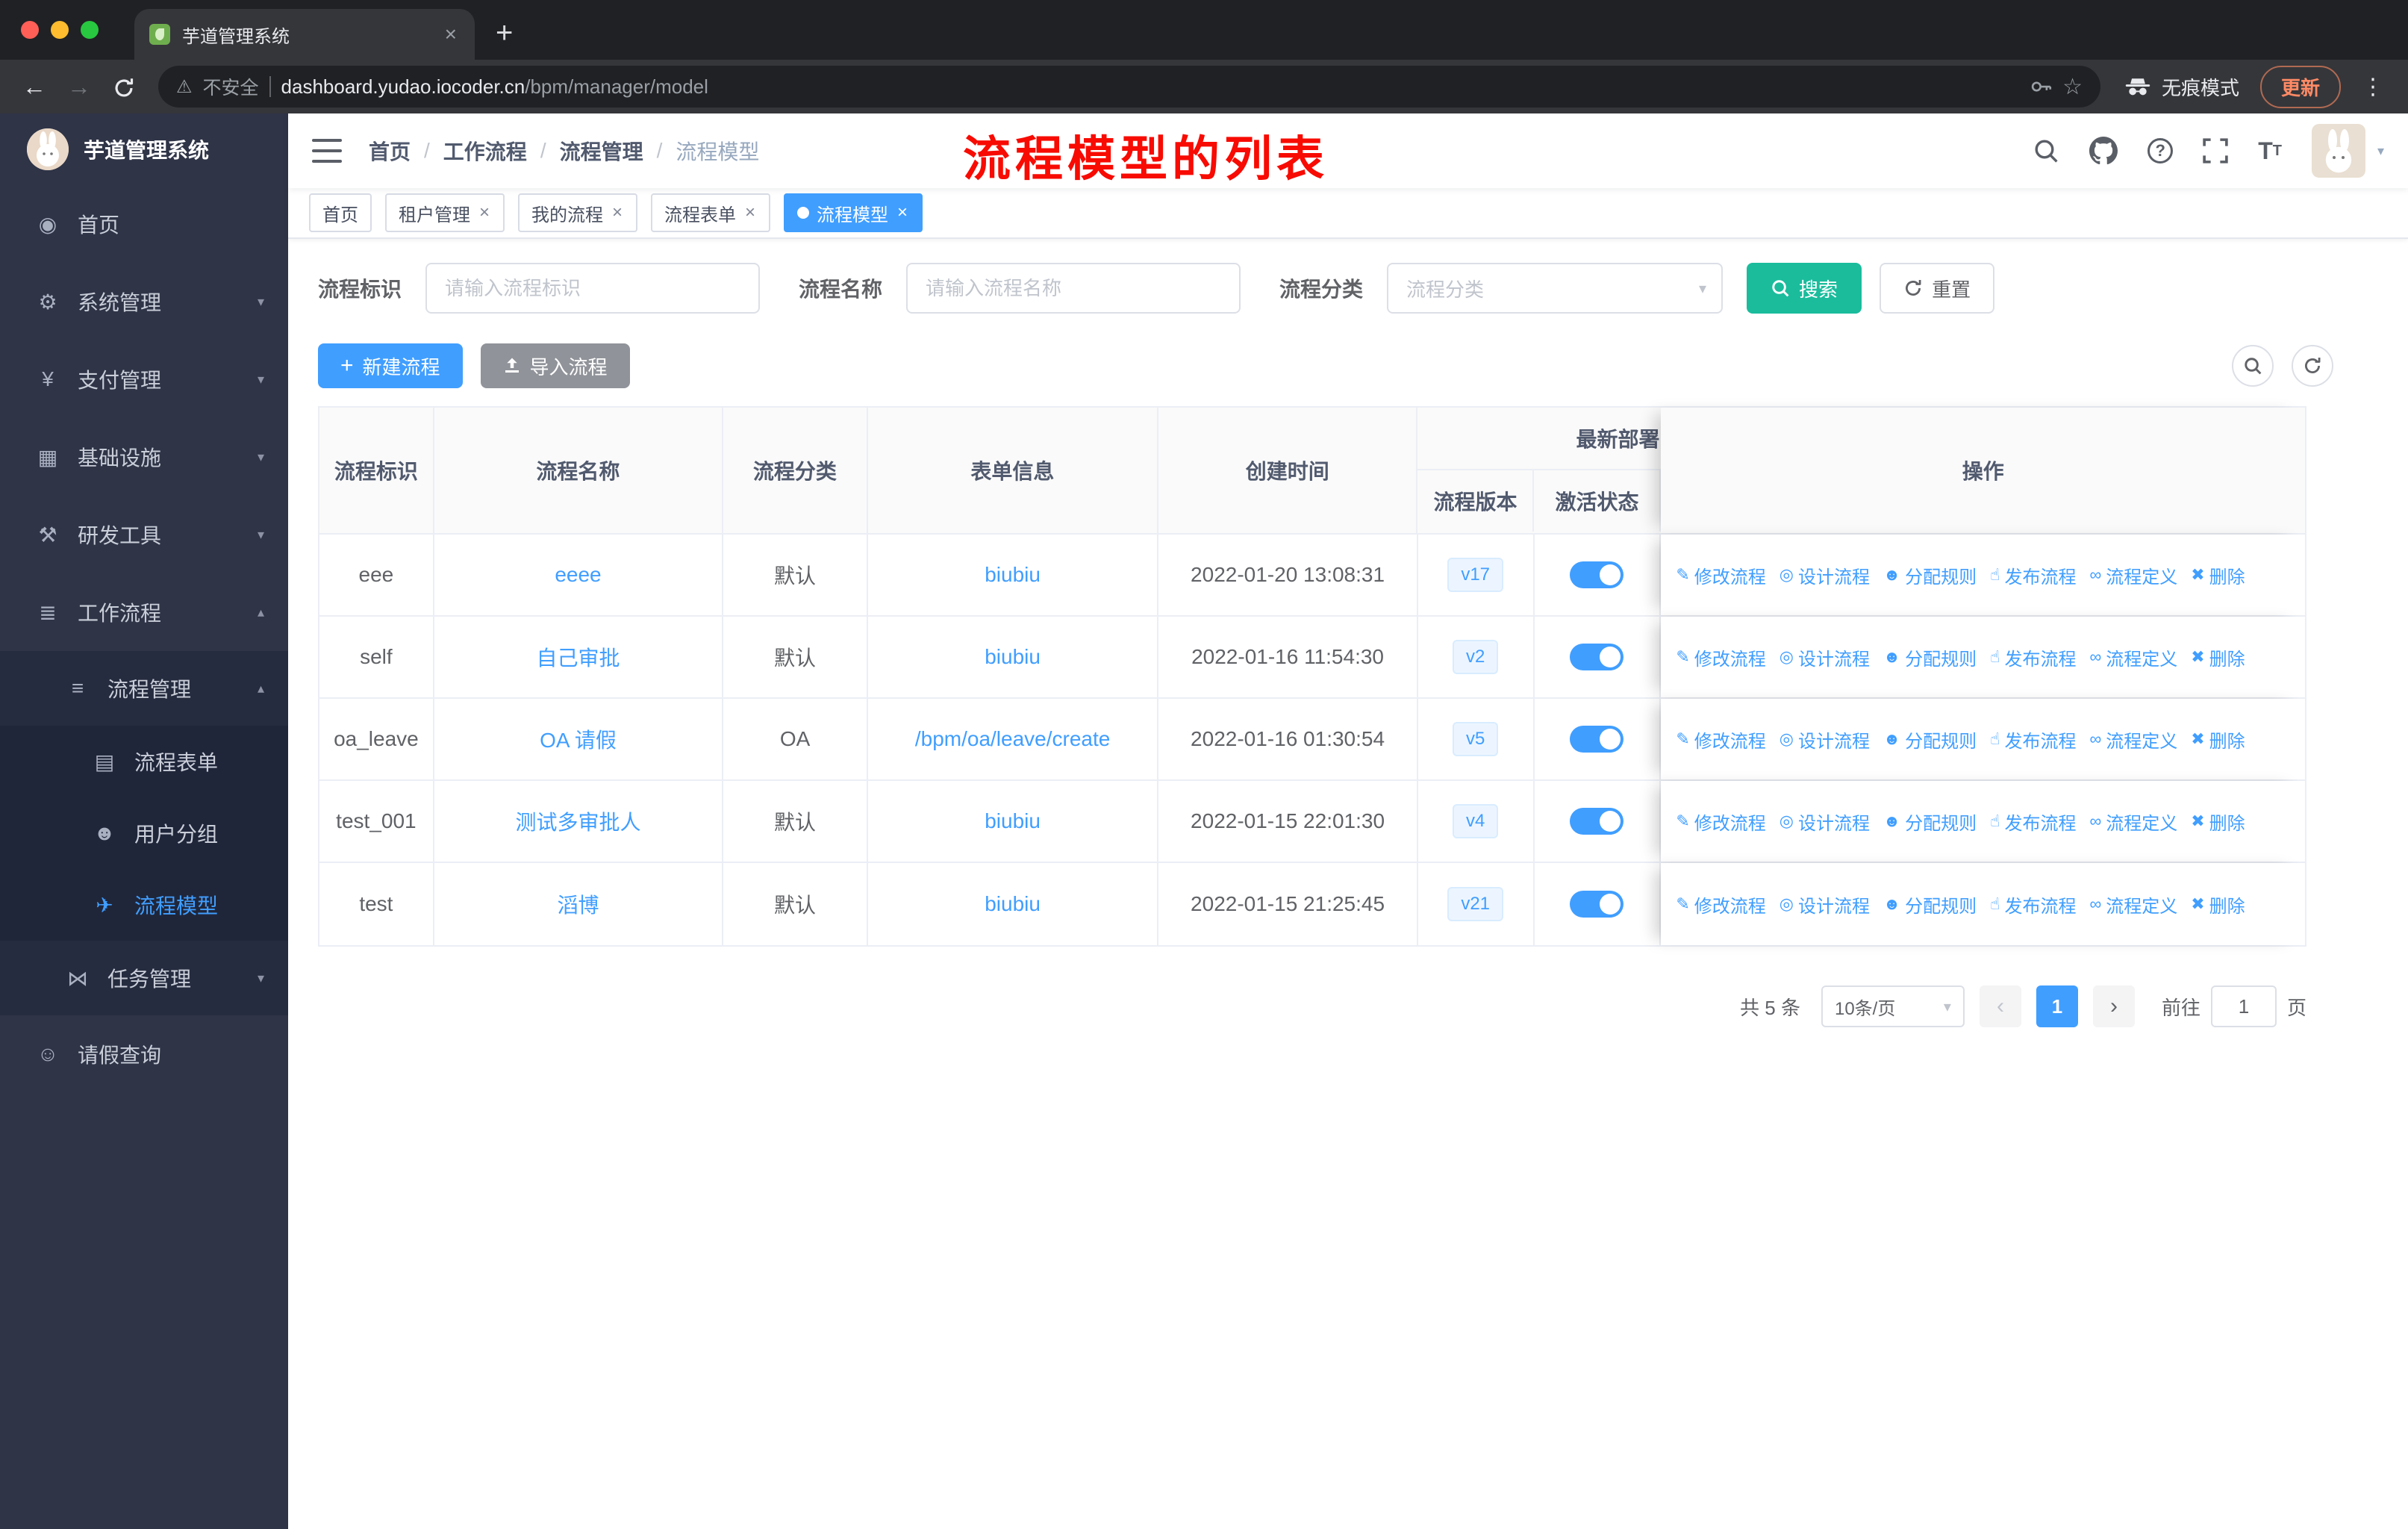 Image resolution: width=2408 pixels, height=1529 pixels. What do you see at coordinates (1555, 289) in the screenshot?
I see `process-category-select: 流程分类 ▾` at bounding box center [1555, 289].